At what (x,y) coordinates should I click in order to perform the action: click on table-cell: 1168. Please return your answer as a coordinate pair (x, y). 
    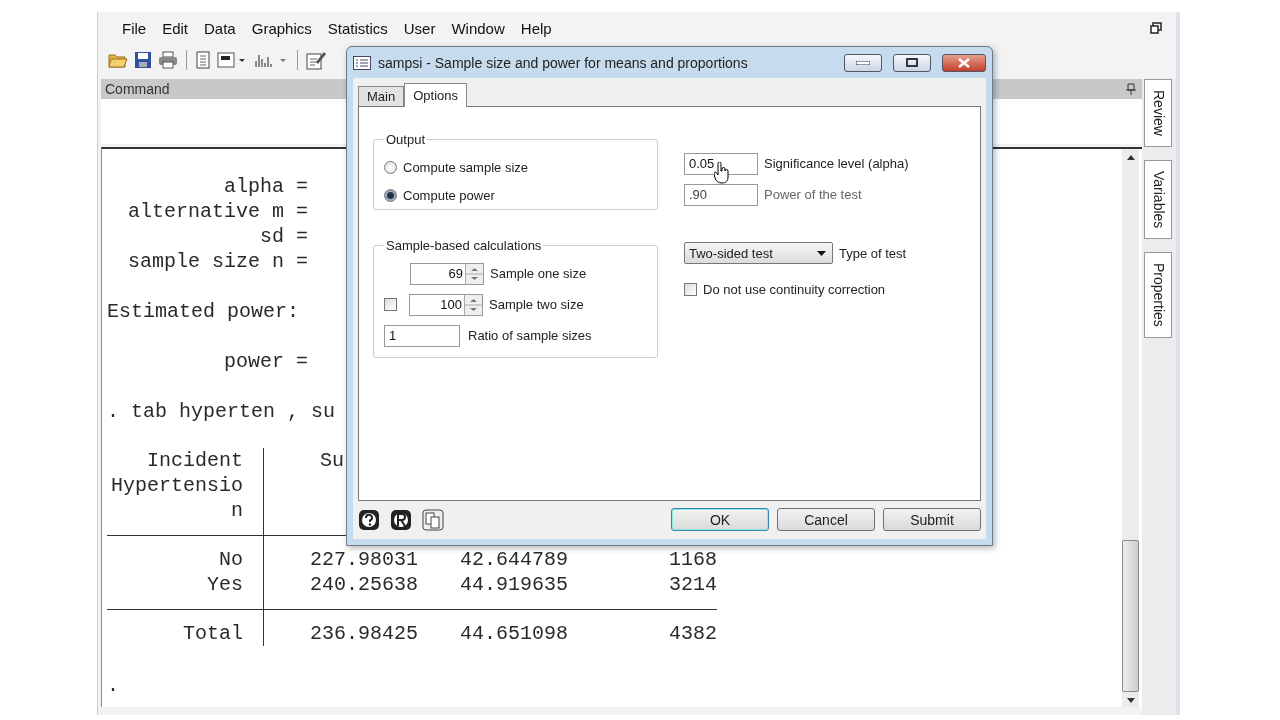
    Looking at the image, I should click on (693, 559).